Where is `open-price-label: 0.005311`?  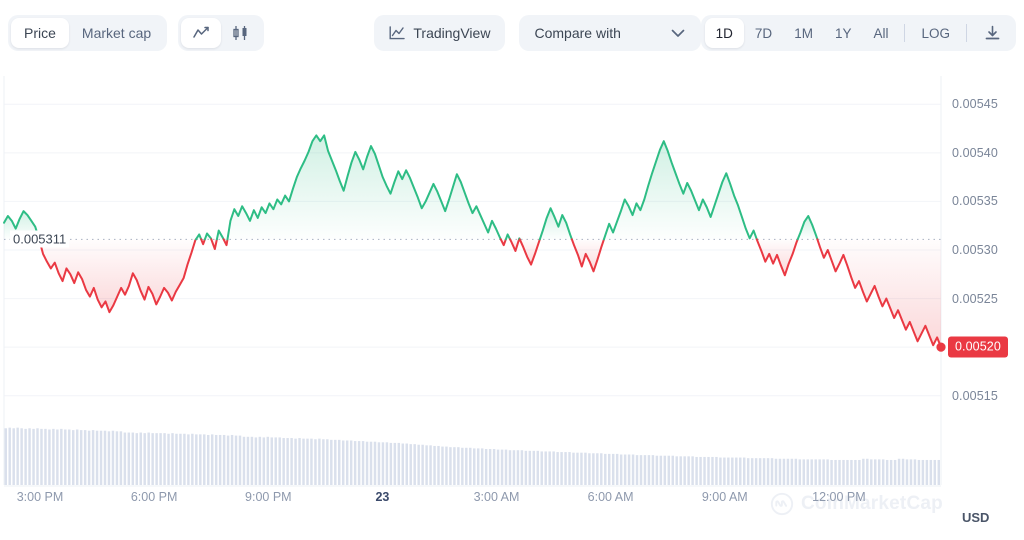 open-price-label: 0.005311 is located at coordinates (40, 239).